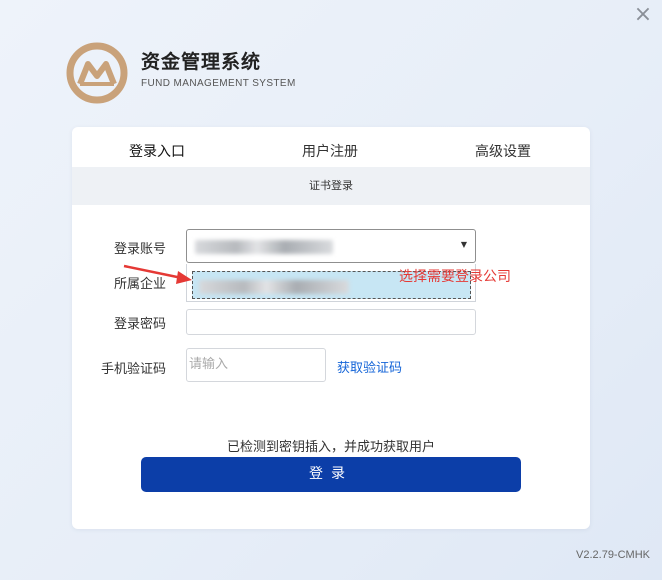 The image size is (662, 580). I want to click on tab-bar: 登录入口 用户注册 高级设置, so click(331, 147).